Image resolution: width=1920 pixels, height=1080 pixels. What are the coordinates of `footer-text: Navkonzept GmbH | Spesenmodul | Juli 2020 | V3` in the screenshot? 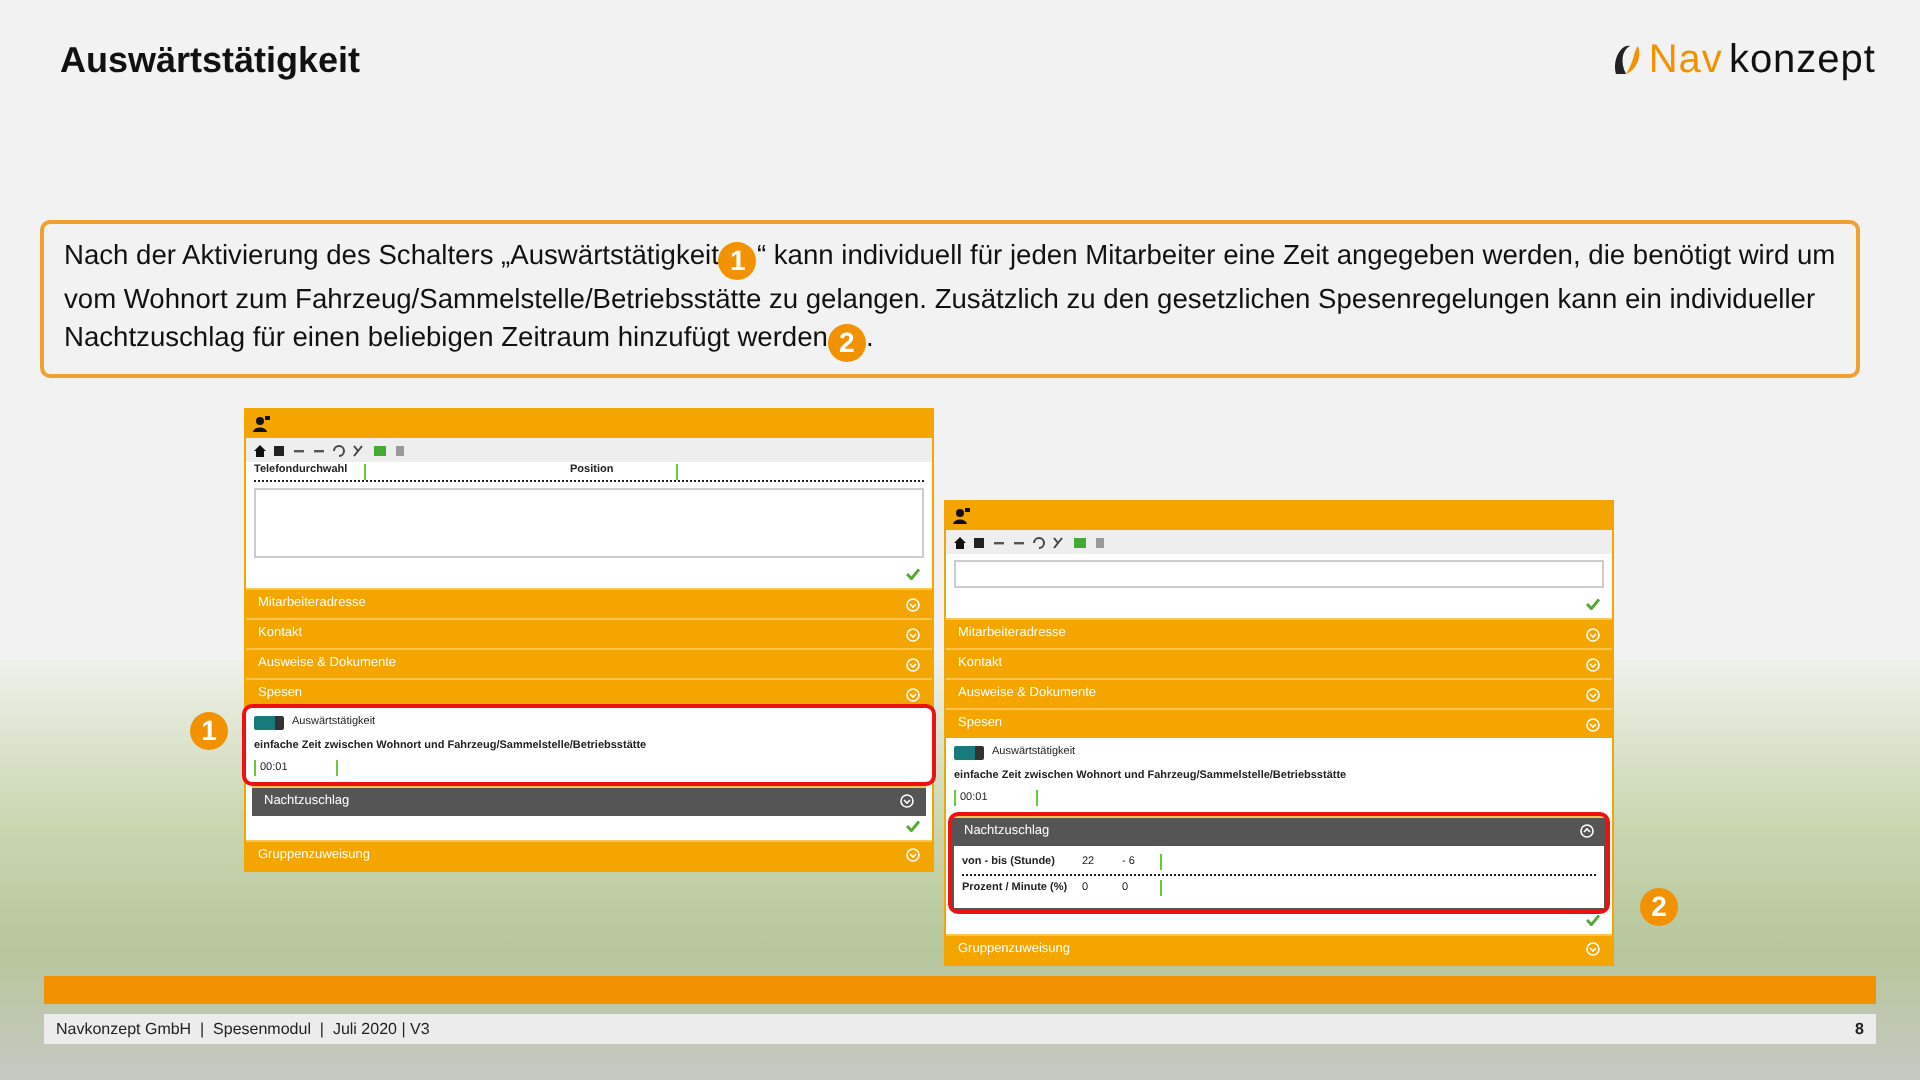 It's located at (243, 1029).